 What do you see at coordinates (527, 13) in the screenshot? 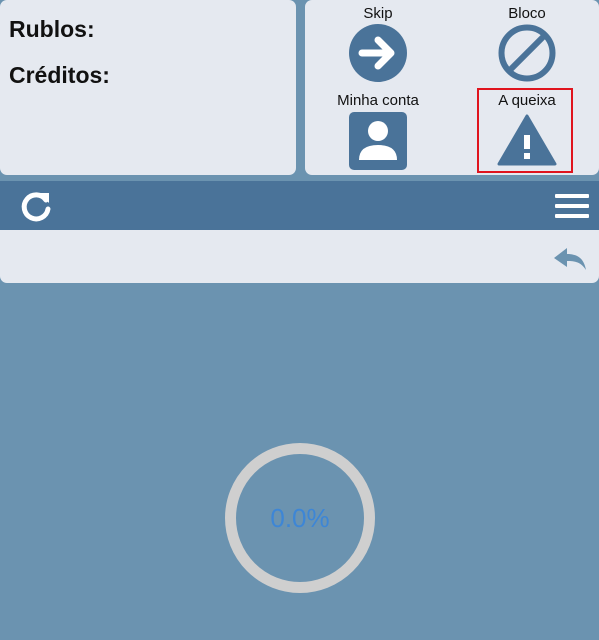
I see `bloco-label: Bloco` at bounding box center [527, 13].